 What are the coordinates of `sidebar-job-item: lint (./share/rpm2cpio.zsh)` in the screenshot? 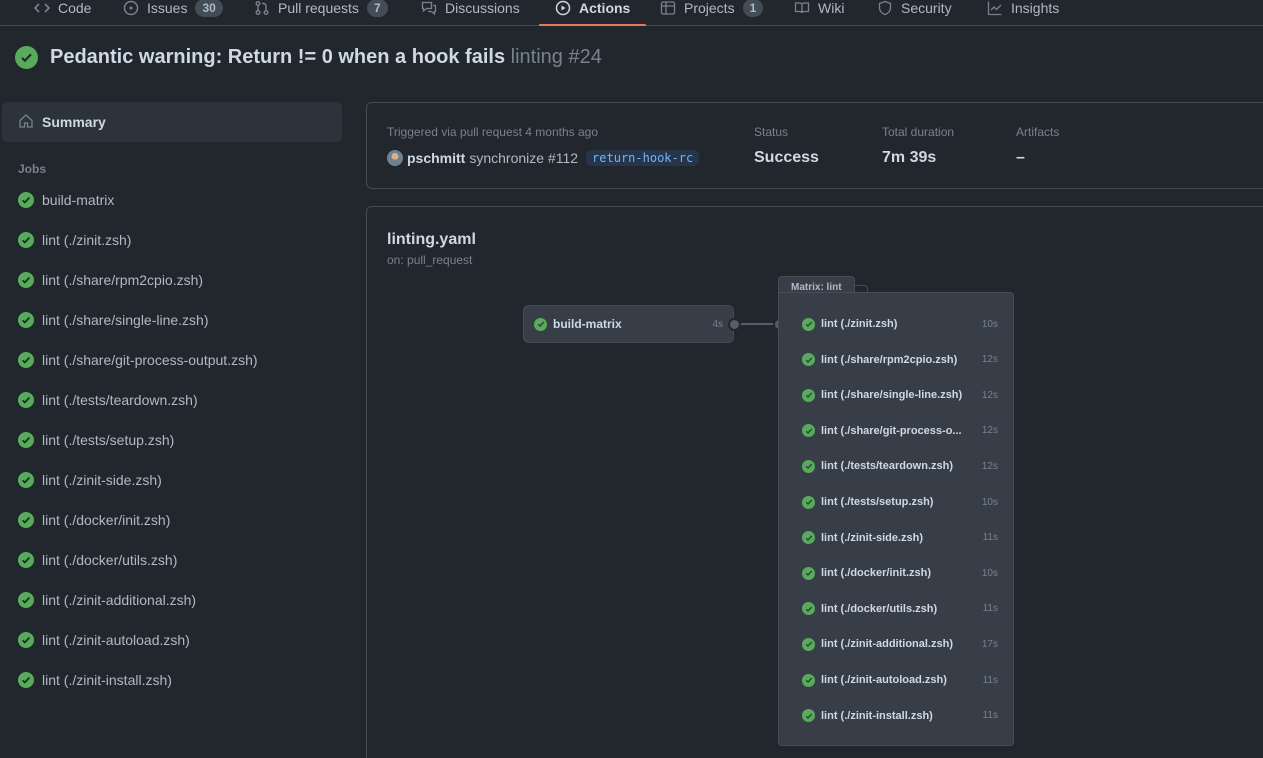 It's located at (110, 280).